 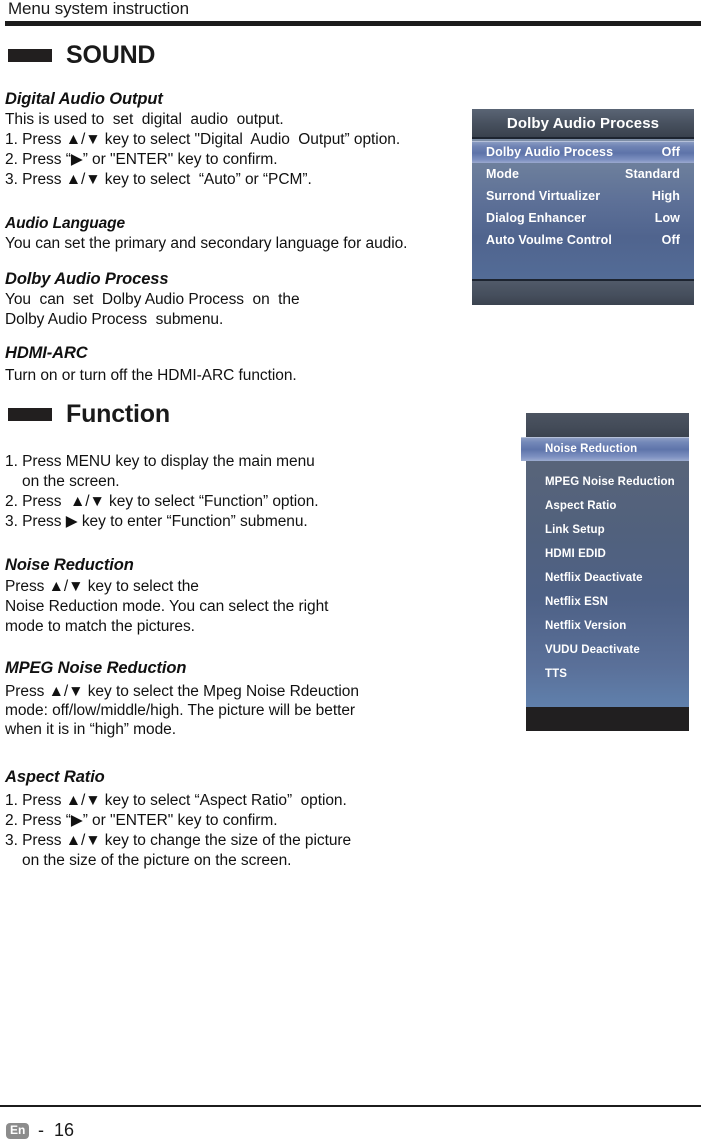 What do you see at coordinates (594, 578) in the screenshot?
I see `osd-function-row-label: Netflix Deactivate` at bounding box center [594, 578].